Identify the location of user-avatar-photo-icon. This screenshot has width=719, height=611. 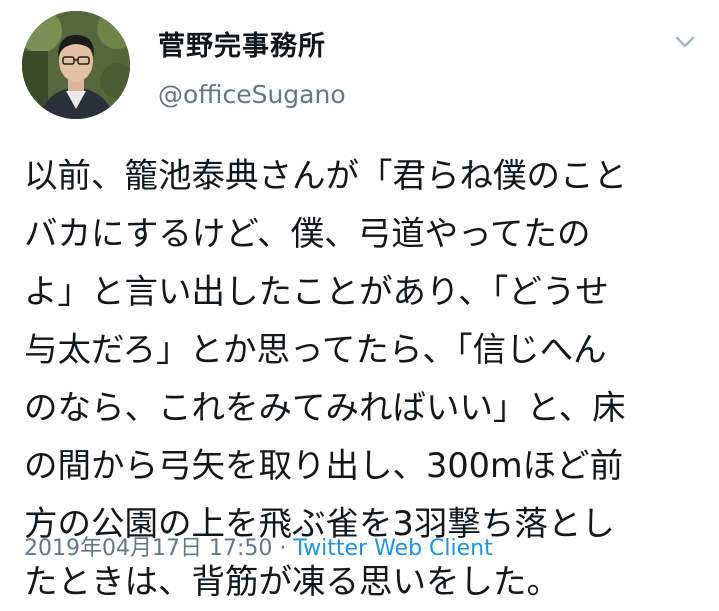
(76, 65).